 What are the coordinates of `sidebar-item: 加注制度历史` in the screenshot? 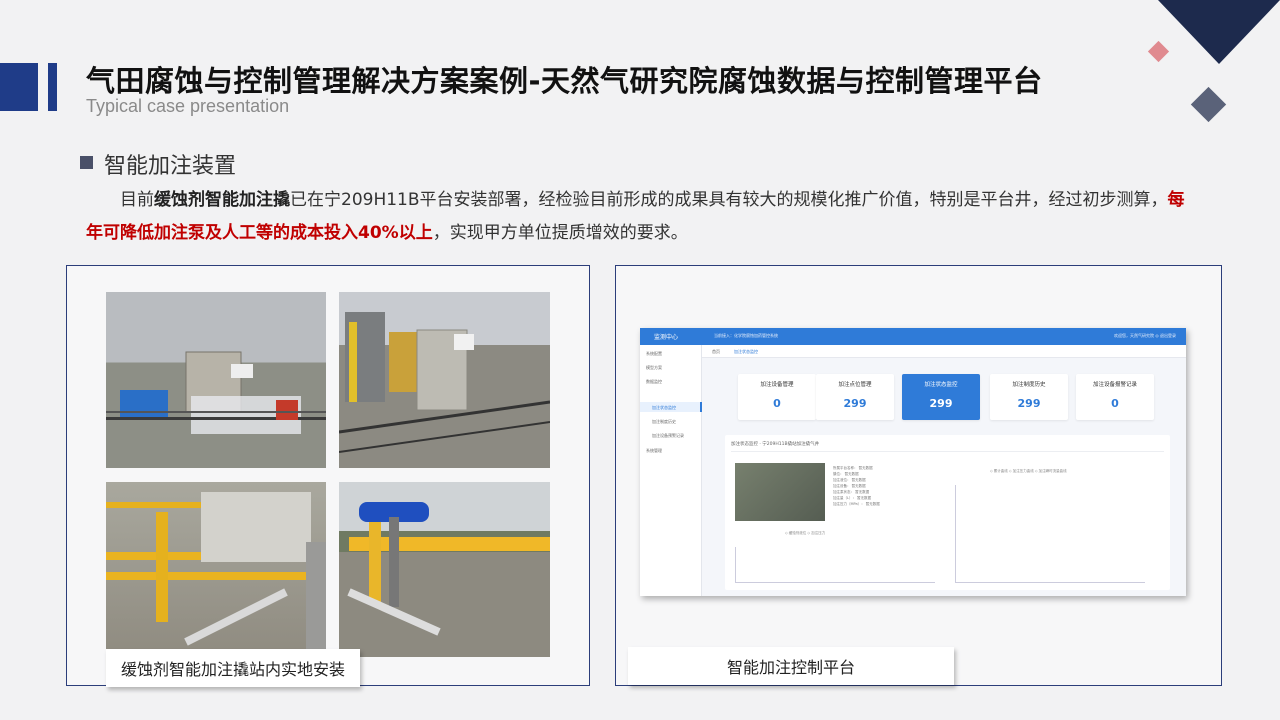 It's located at (664, 421).